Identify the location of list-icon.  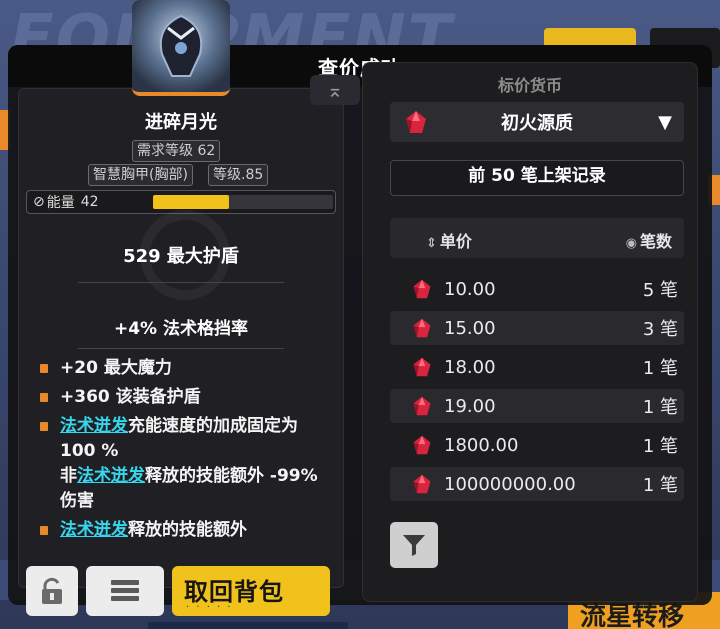
(125, 590).